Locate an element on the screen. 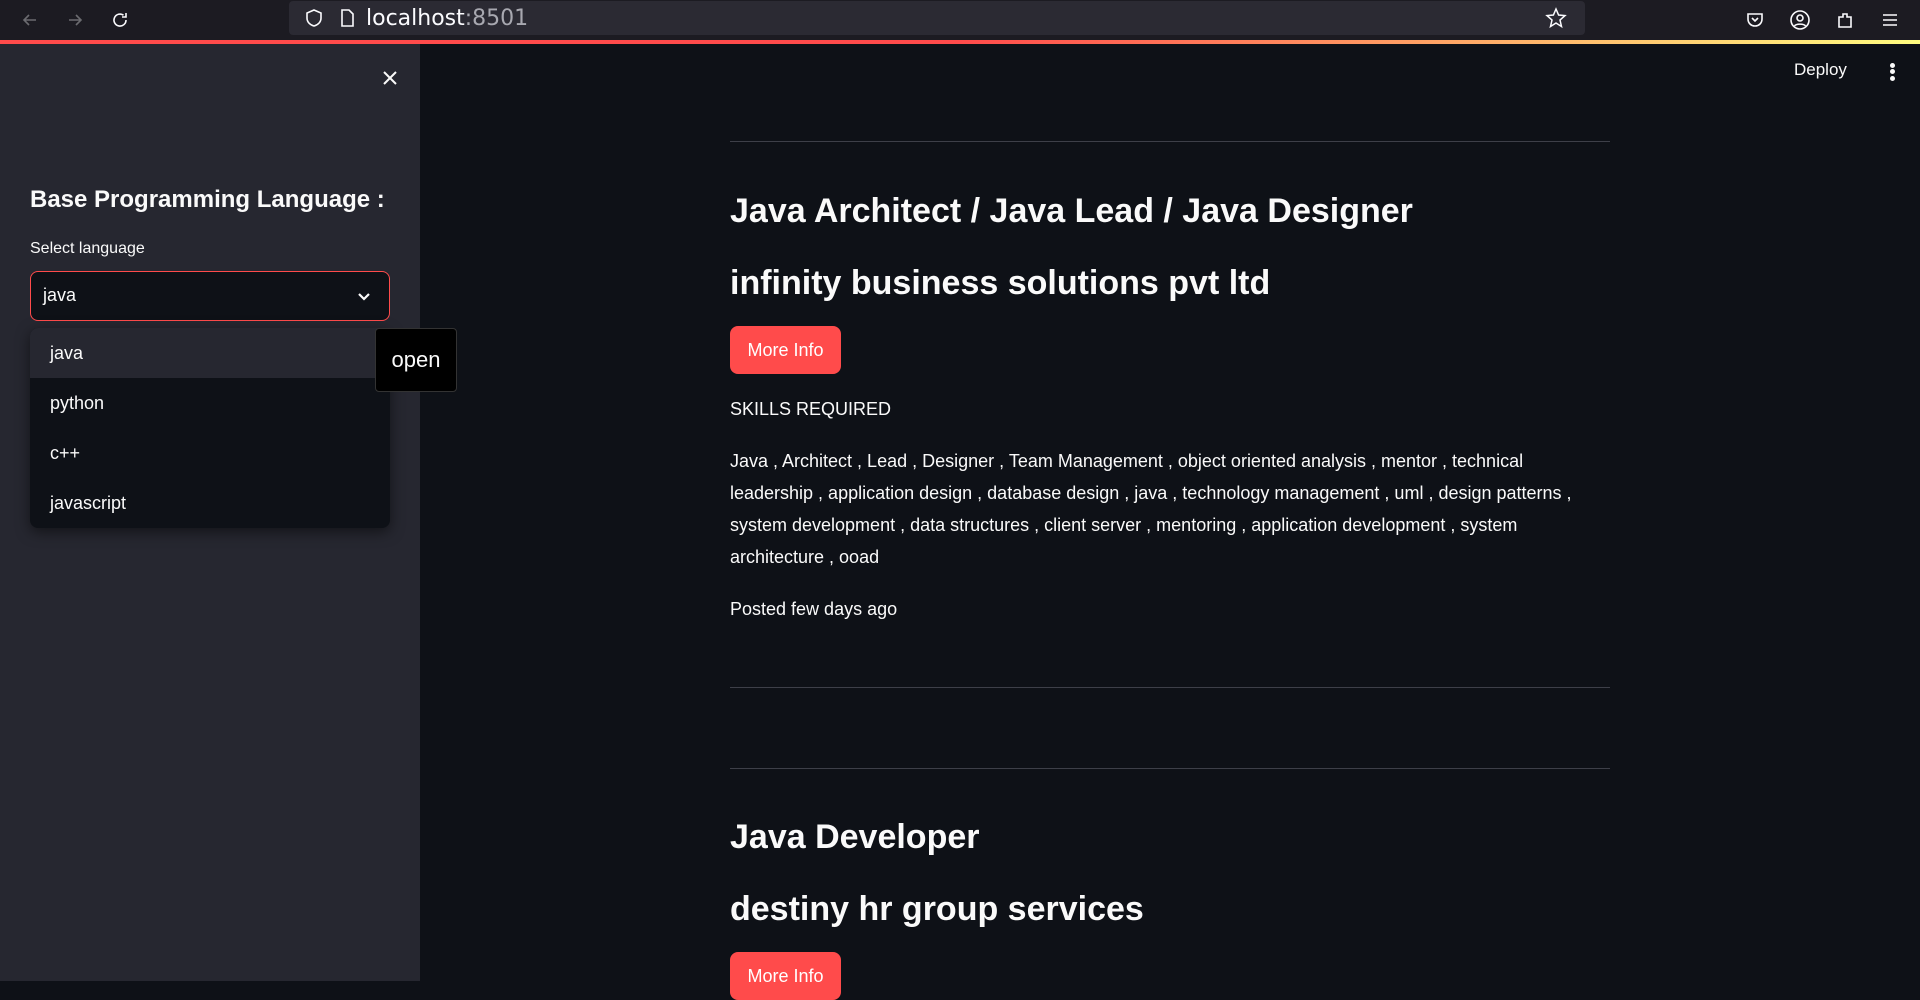  back-arrow-icon is located at coordinates (30, 20).